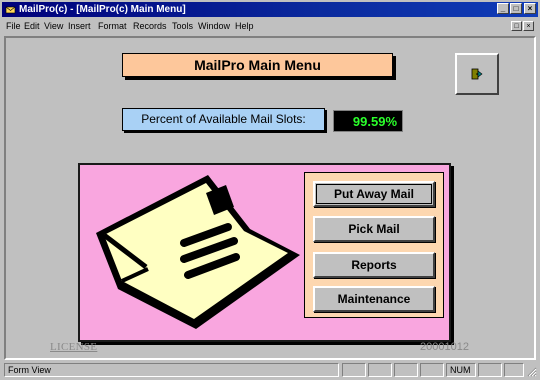 The height and width of the screenshot is (380, 540). Describe the element at coordinates (79, 26) in the screenshot. I see `menu-insert: Insert` at that location.